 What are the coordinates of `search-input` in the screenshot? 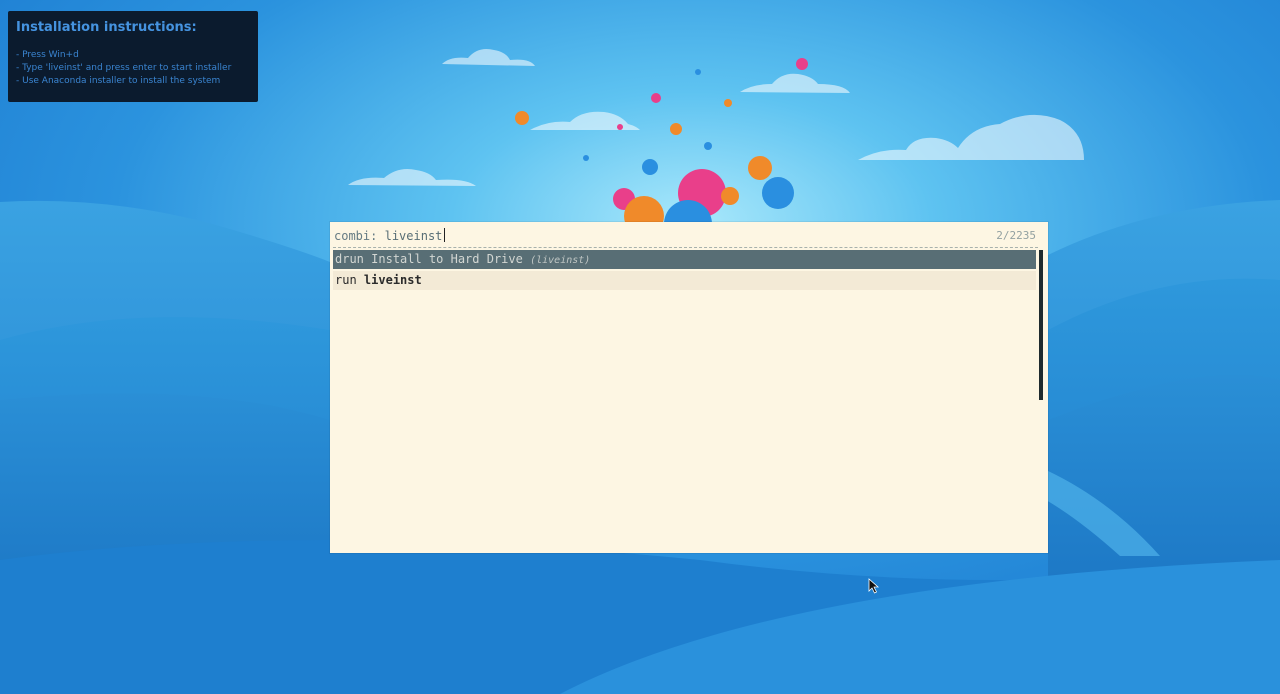 It's located at (414, 236).